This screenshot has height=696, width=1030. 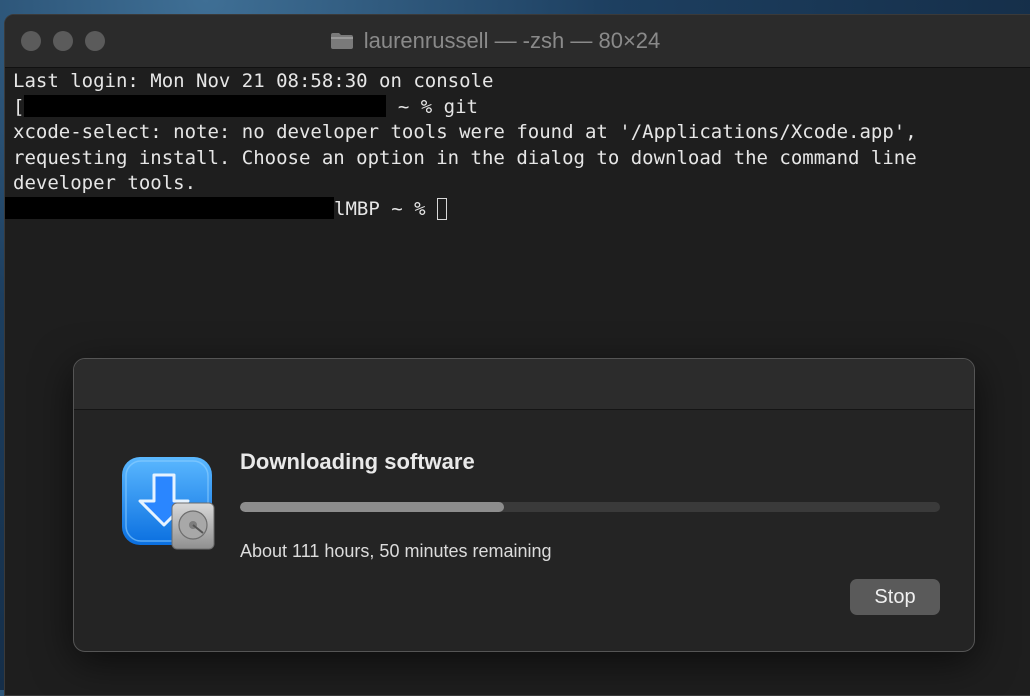 What do you see at coordinates (170, 505) in the screenshot?
I see `xcode-installer-icon` at bounding box center [170, 505].